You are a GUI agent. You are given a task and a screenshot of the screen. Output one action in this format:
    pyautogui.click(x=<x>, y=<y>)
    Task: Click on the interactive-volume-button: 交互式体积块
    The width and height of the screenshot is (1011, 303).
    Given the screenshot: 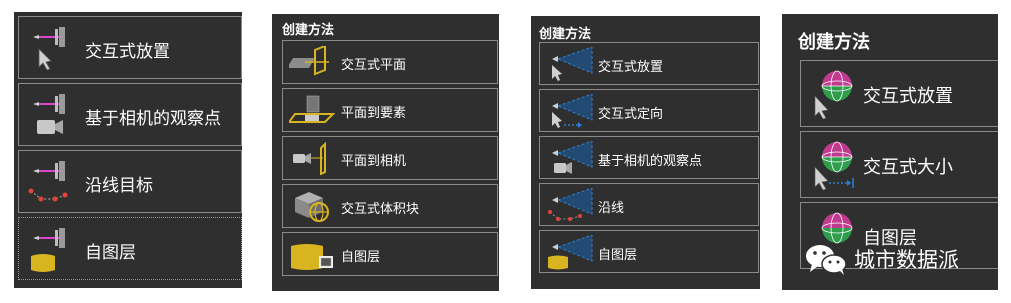 What is the action you would take?
    pyautogui.click(x=390, y=206)
    